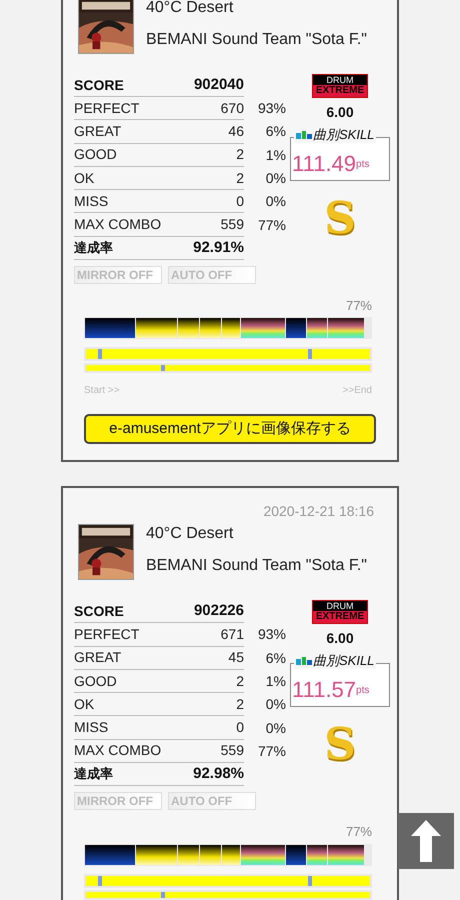 Image resolution: width=460 pixels, height=900 pixels. Describe the element at coordinates (236, 658) in the screenshot. I see `judgement-count: 45` at that location.